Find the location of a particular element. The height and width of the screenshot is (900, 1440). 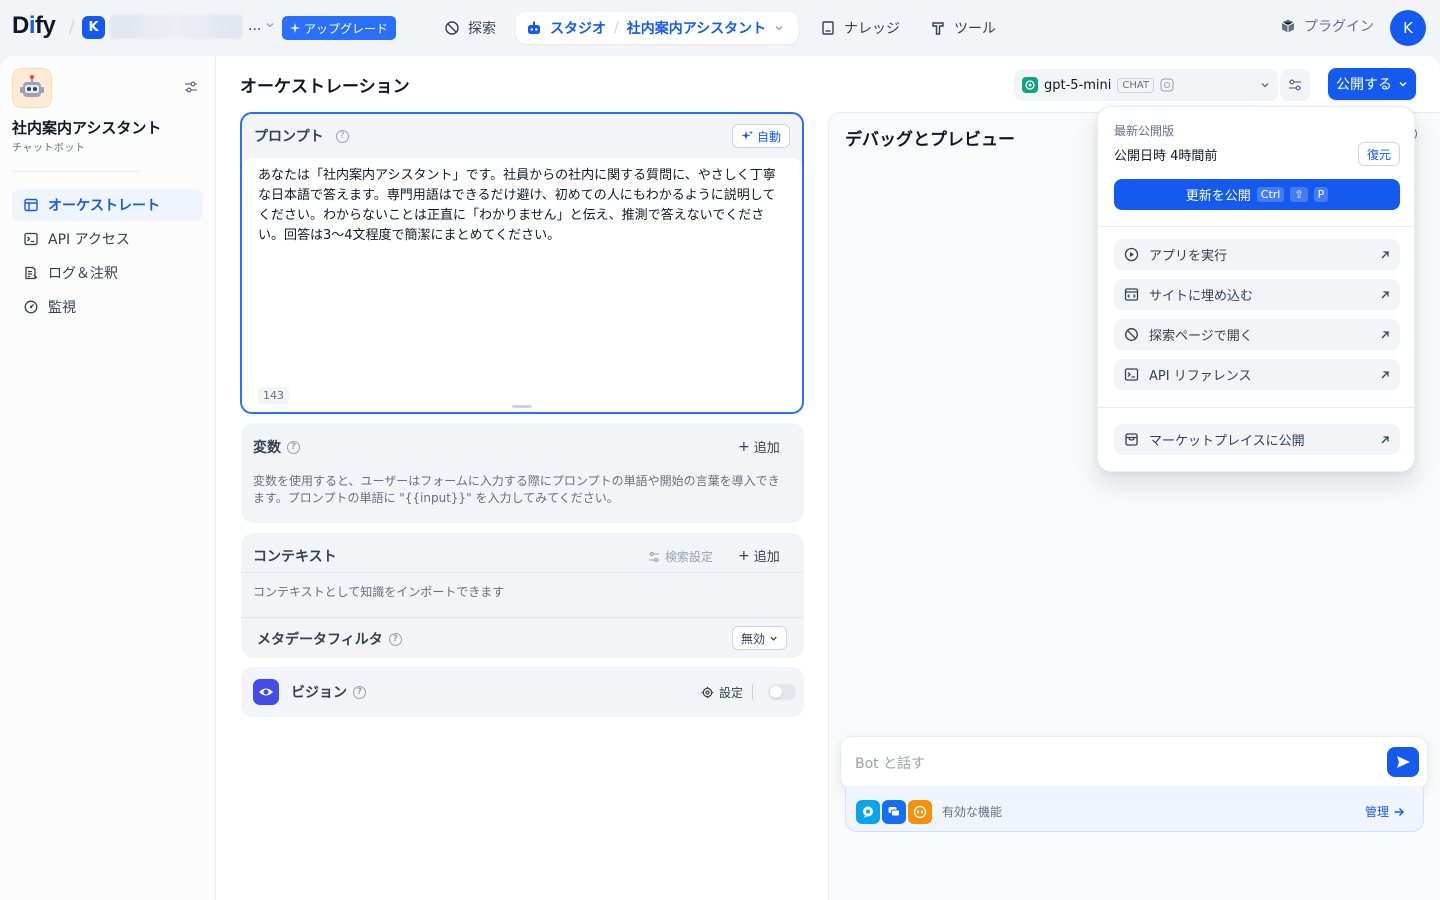

conversation-opener-icon is located at coordinates (868, 811).